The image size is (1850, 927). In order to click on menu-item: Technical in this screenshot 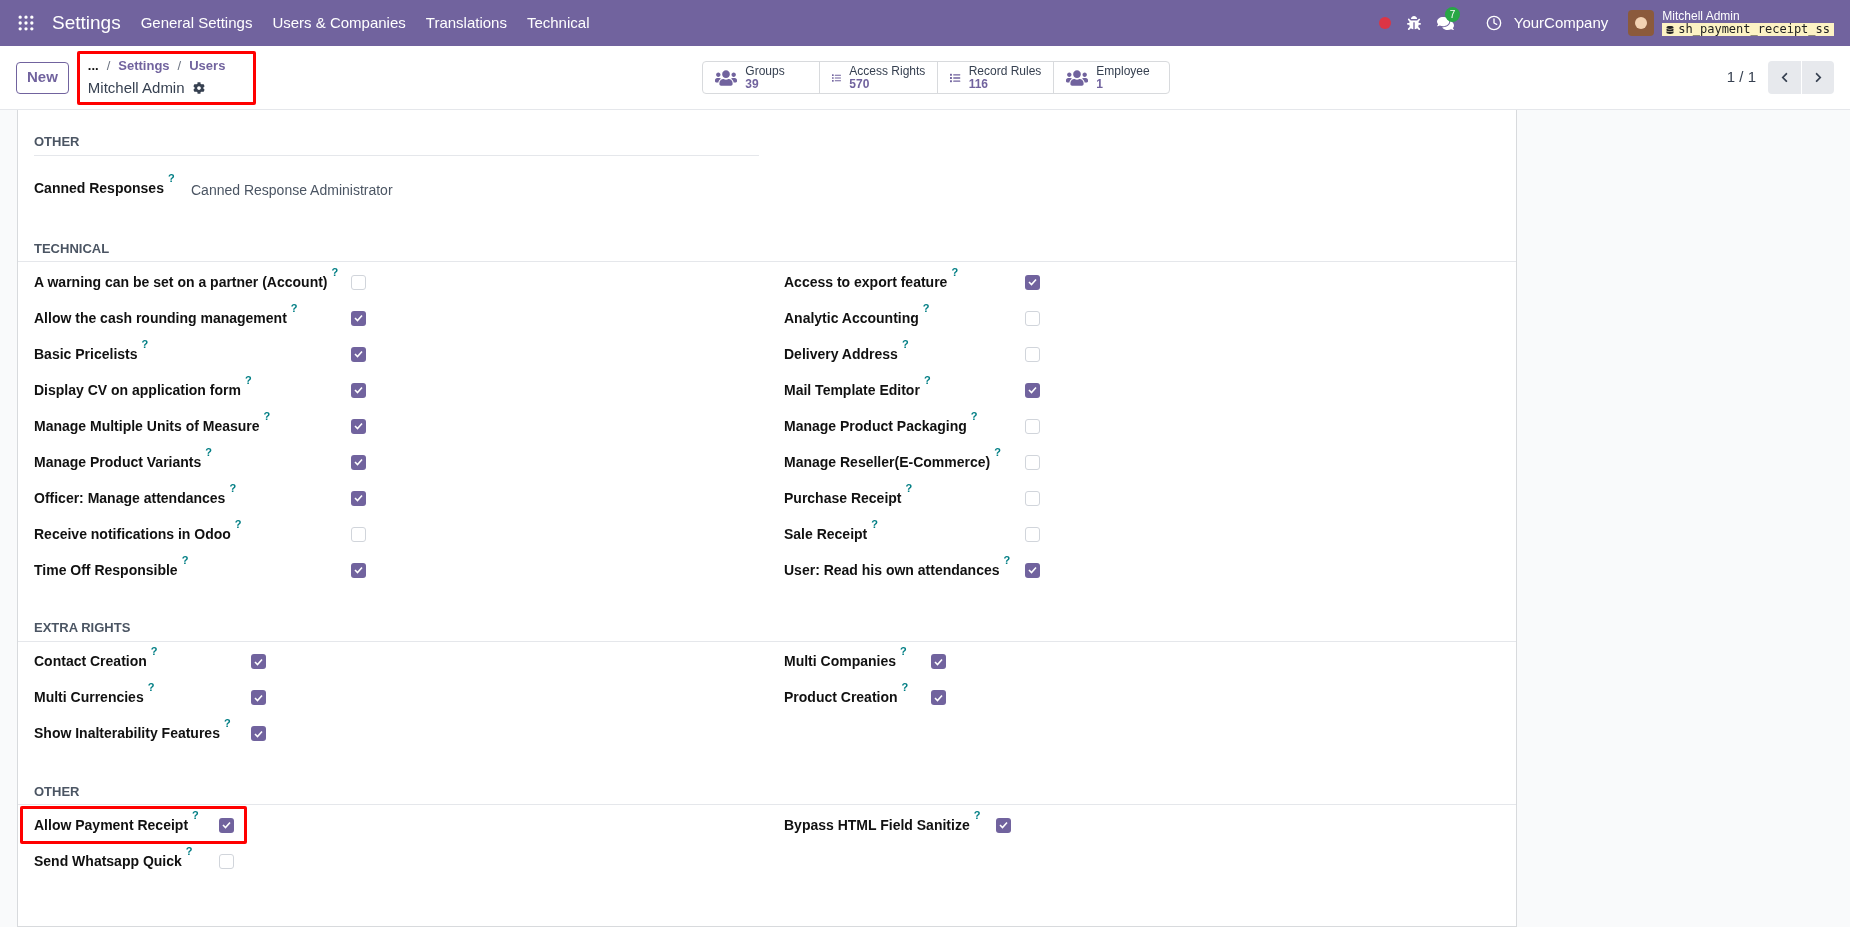, I will do `click(558, 23)`.